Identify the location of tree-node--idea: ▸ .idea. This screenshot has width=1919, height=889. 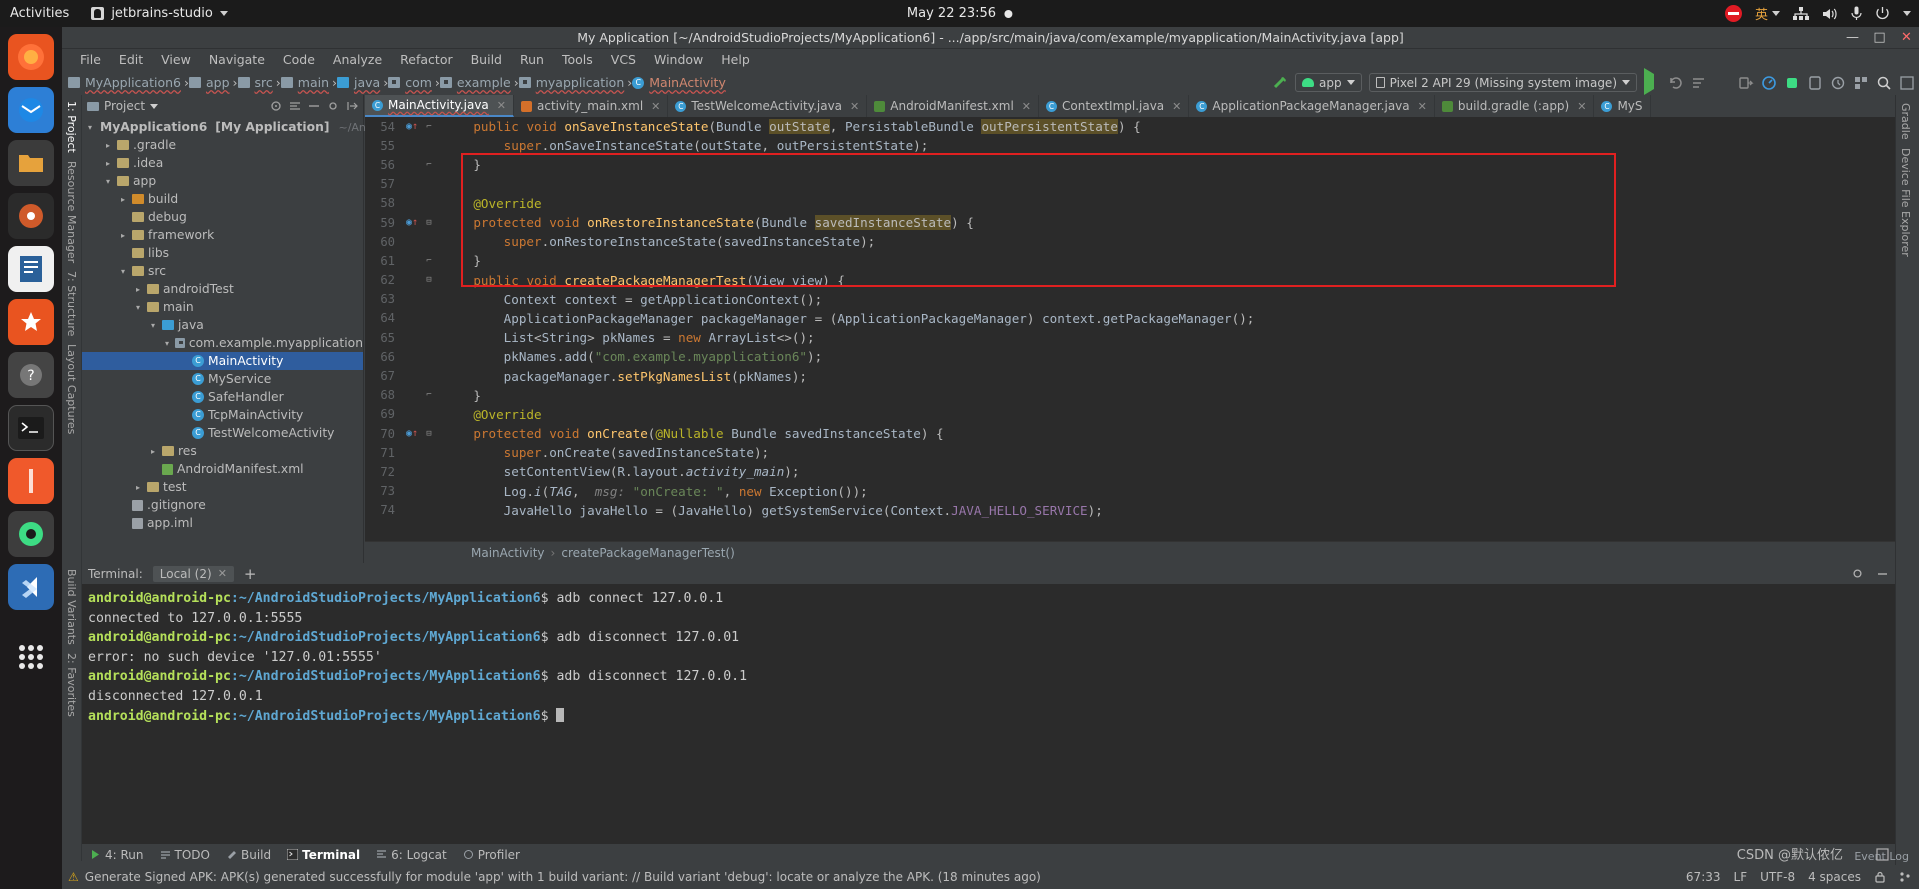
(222, 163).